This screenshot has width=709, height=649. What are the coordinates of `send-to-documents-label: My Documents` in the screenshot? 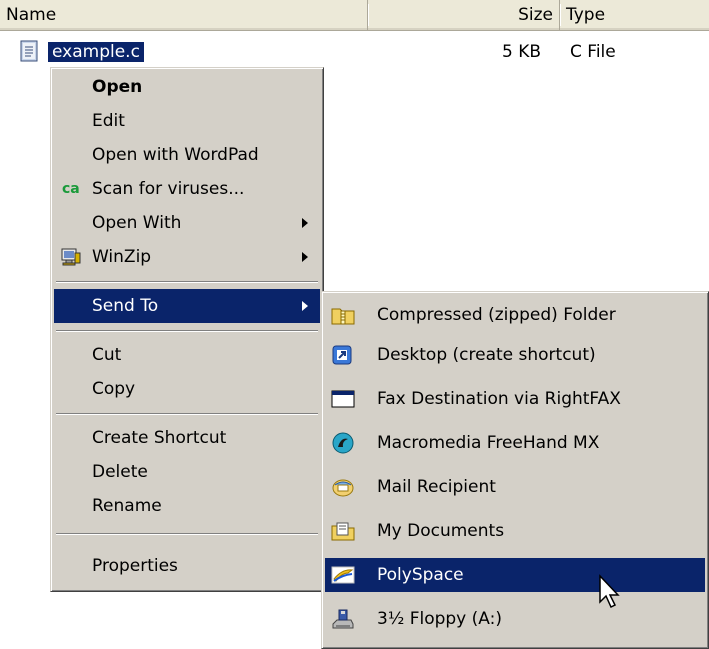 It's located at (441, 531).